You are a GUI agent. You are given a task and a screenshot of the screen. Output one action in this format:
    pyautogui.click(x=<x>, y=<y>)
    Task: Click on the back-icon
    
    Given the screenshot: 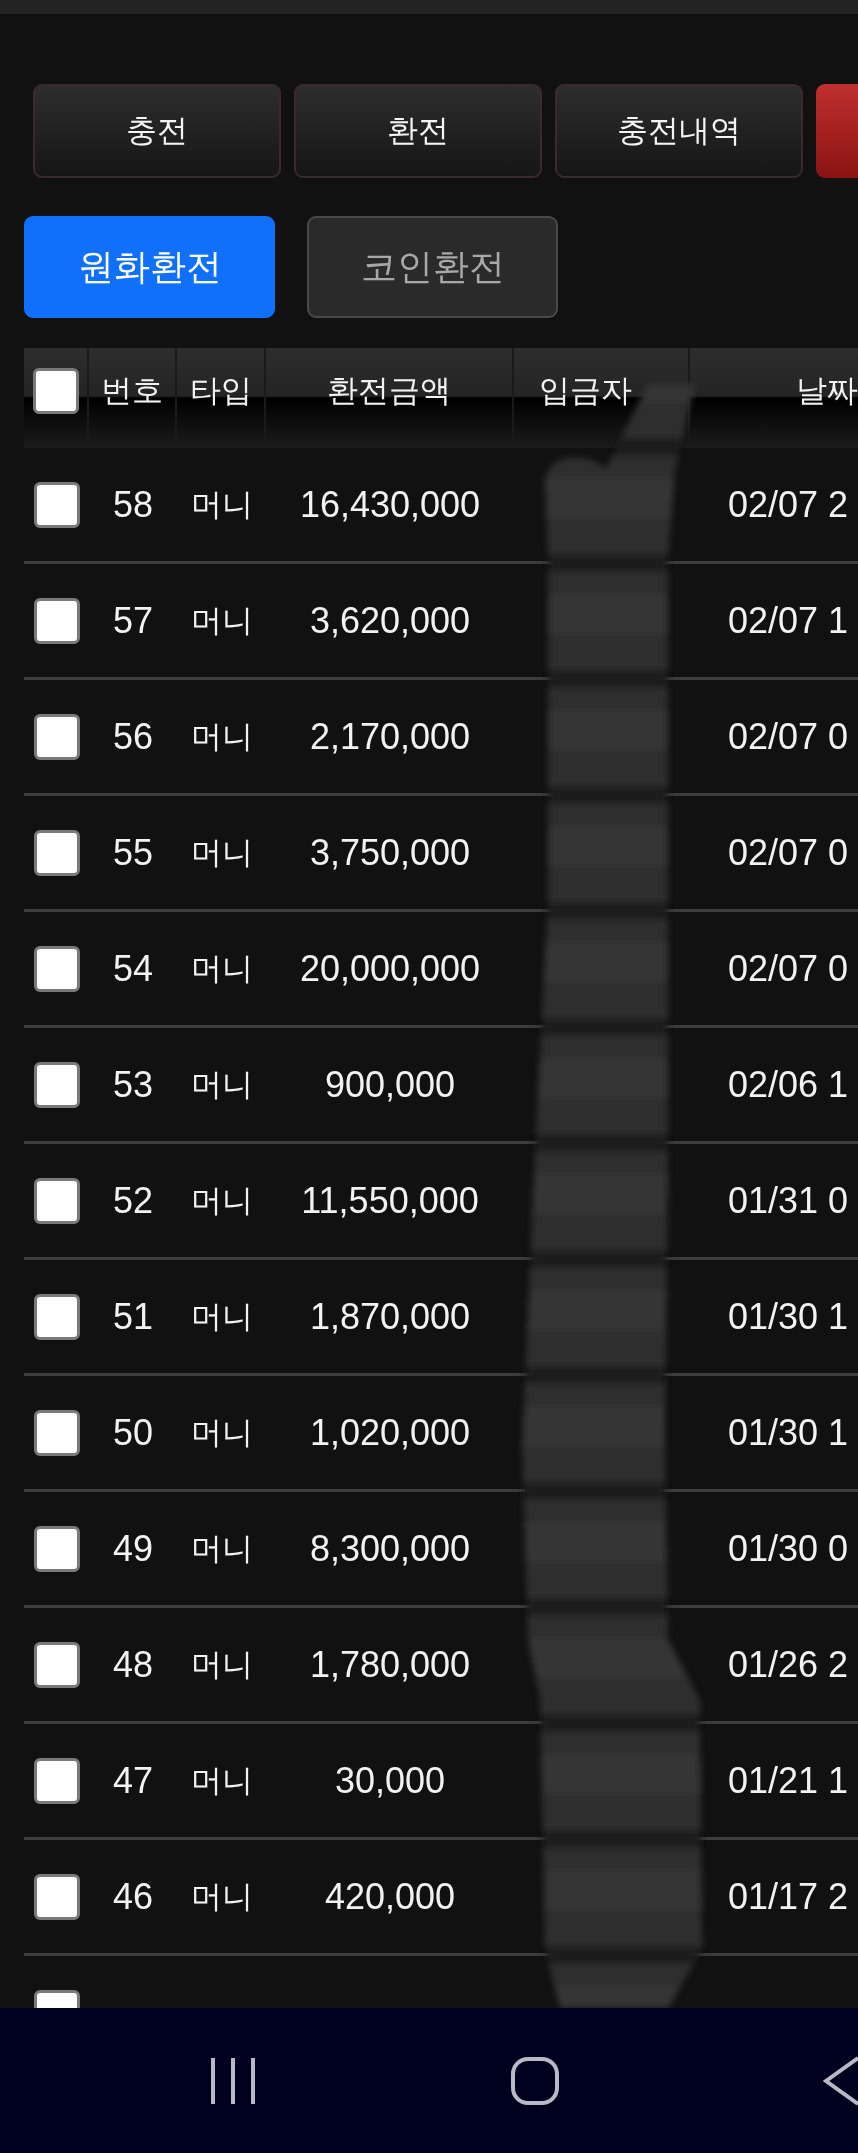 What is the action you would take?
    pyautogui.click(x=840, y=2081)
    